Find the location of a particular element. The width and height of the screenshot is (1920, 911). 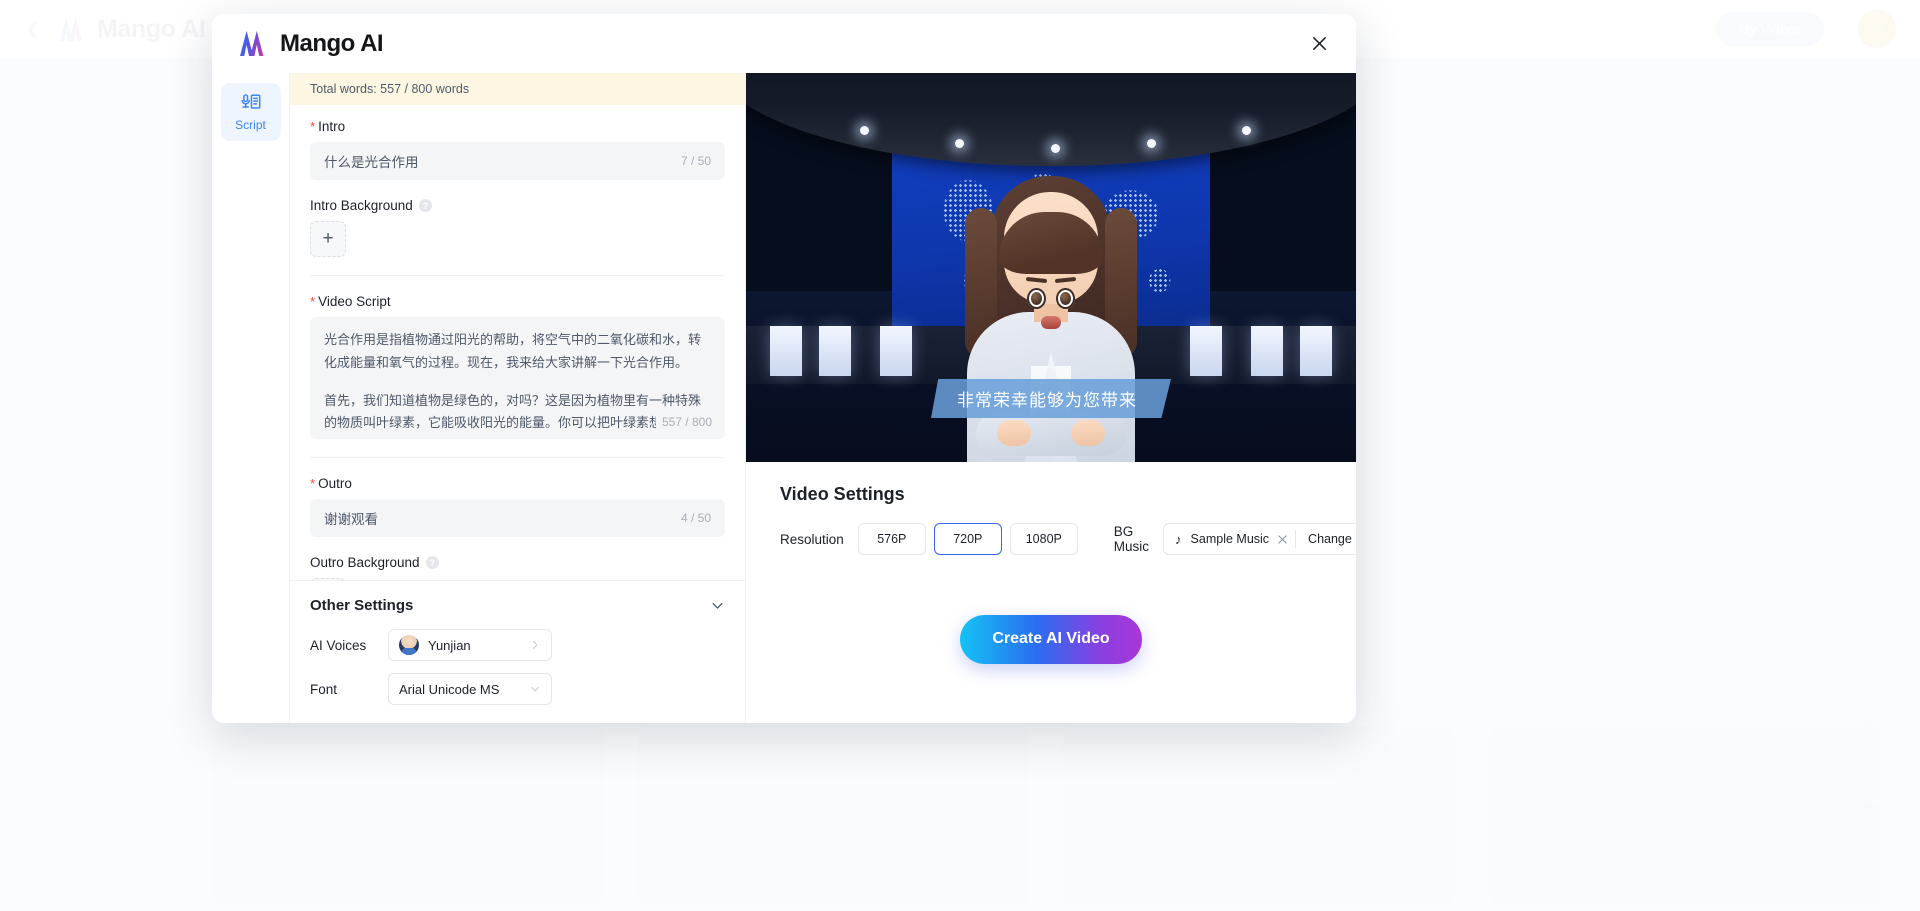

intro-background-group: Intro Background ? + is located at coordinates (517, 227).